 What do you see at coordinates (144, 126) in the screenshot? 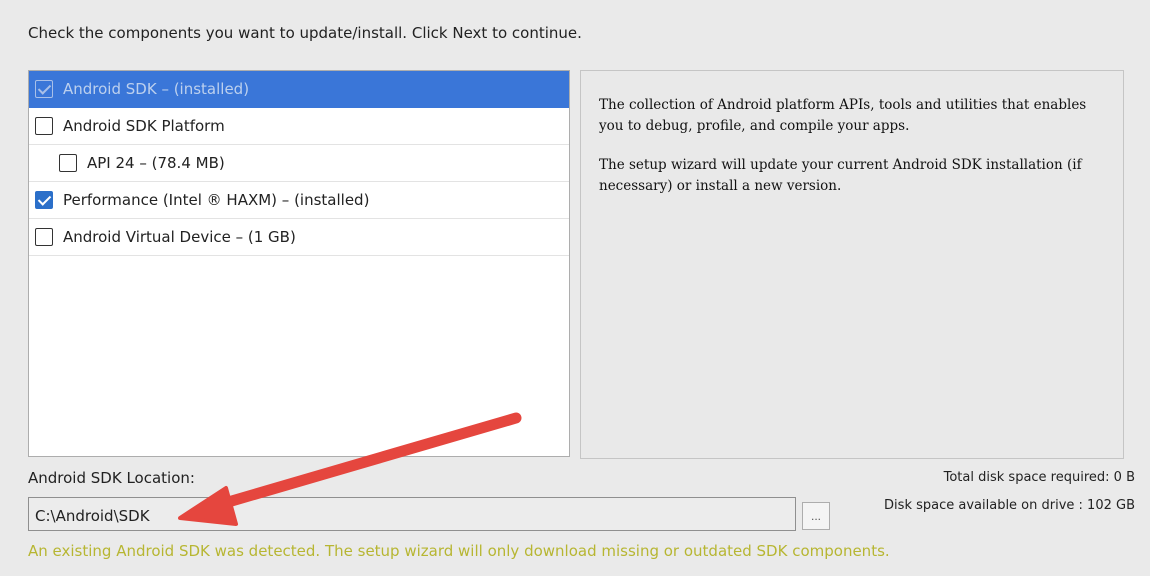
I see `component-label: Android SDK Platform` at bounding box center [144, 126].